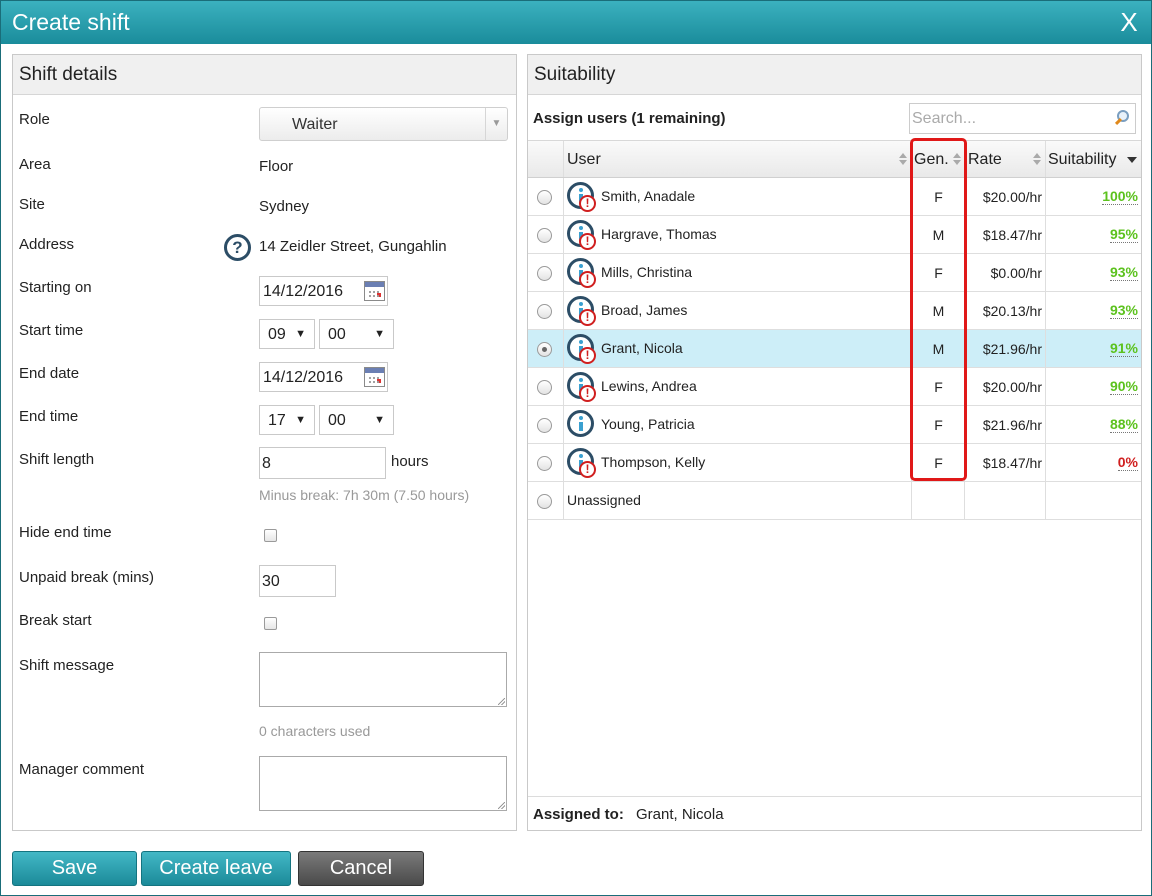  I want to click on manager-comment-label: Manager comment, so click(82, 769).